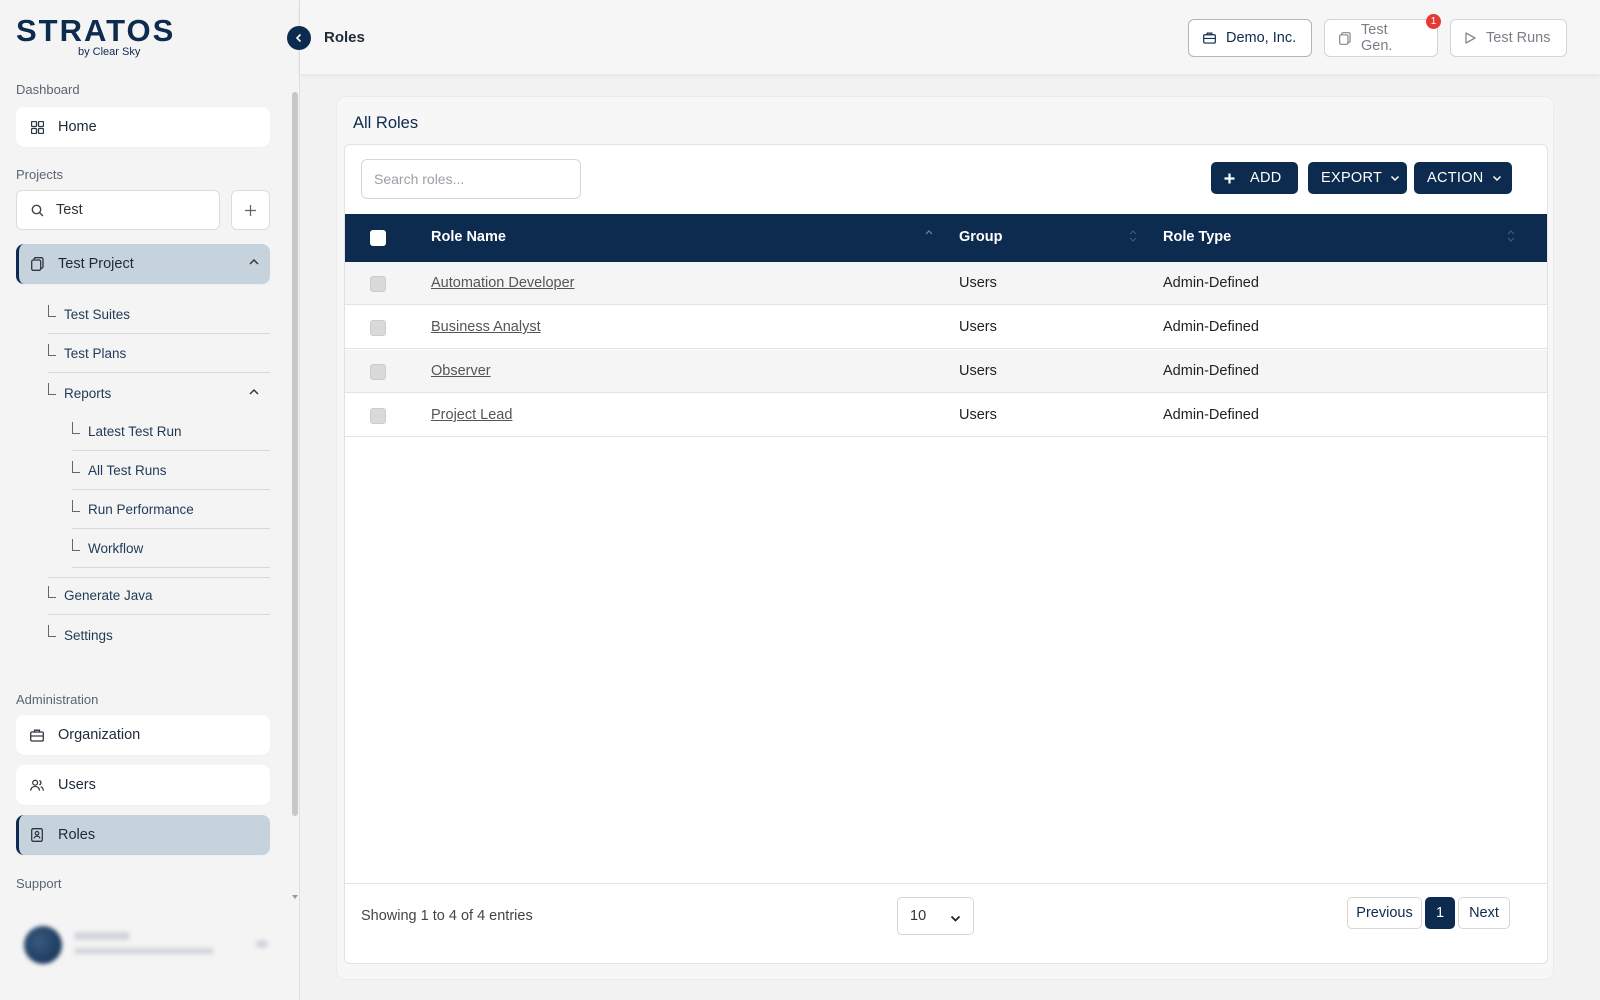 The image size is (1600, 1000). What do you see at coordinates (946, 371) in the screenshot?
I see `table-row: Observer Users Admin-Defined` at bounding box center [946, 371].